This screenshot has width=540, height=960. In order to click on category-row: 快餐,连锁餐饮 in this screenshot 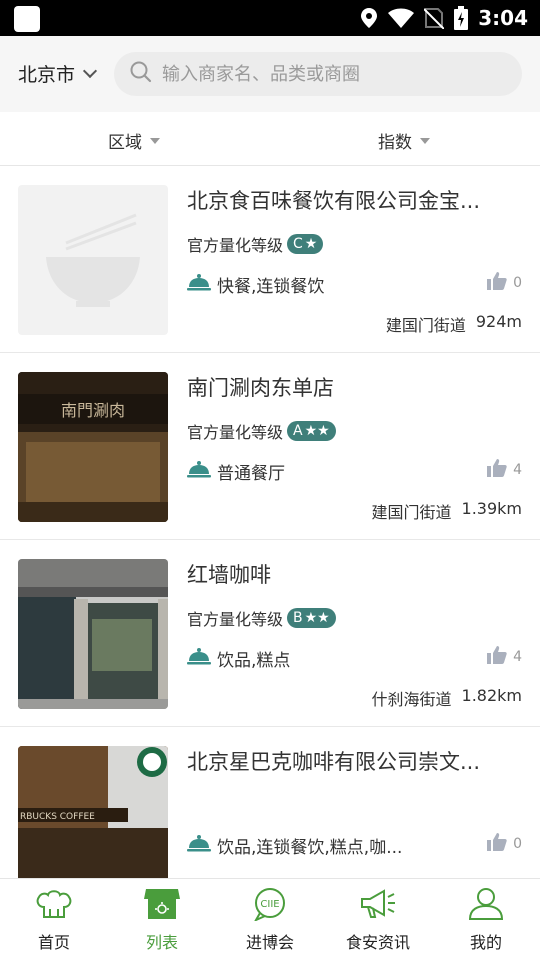, I will do `click(307, 284)`.